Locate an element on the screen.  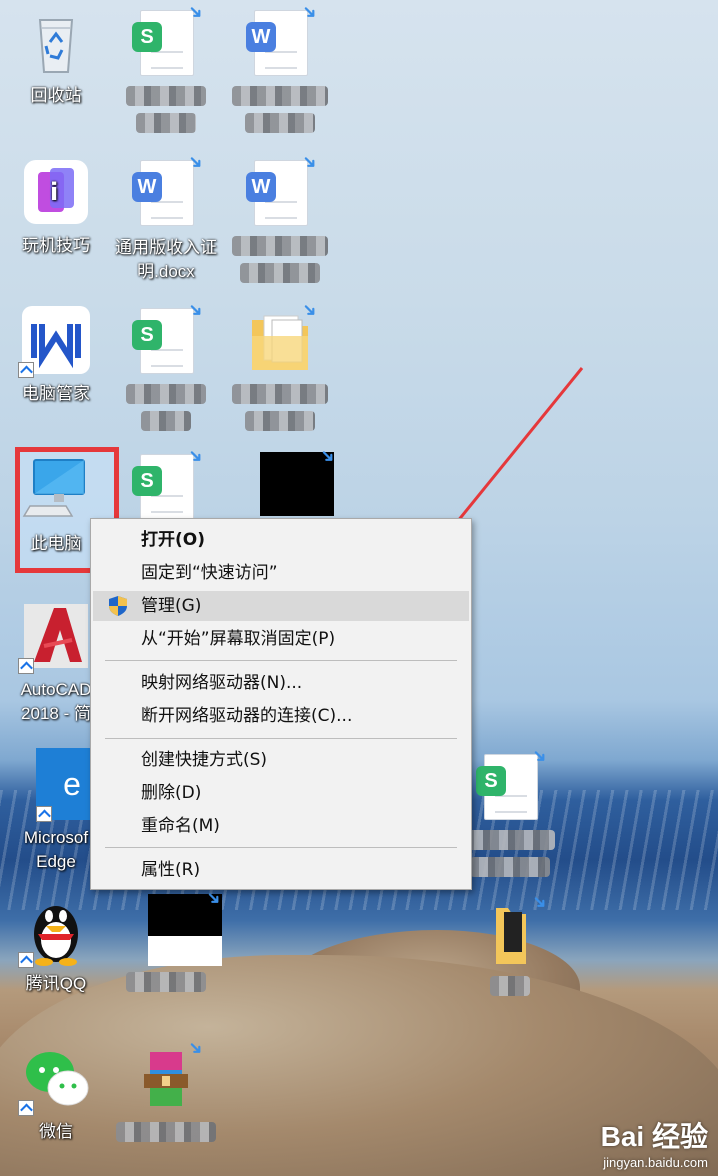
menu-item-delete: 删除(D) is located at coordinates (281, 793).